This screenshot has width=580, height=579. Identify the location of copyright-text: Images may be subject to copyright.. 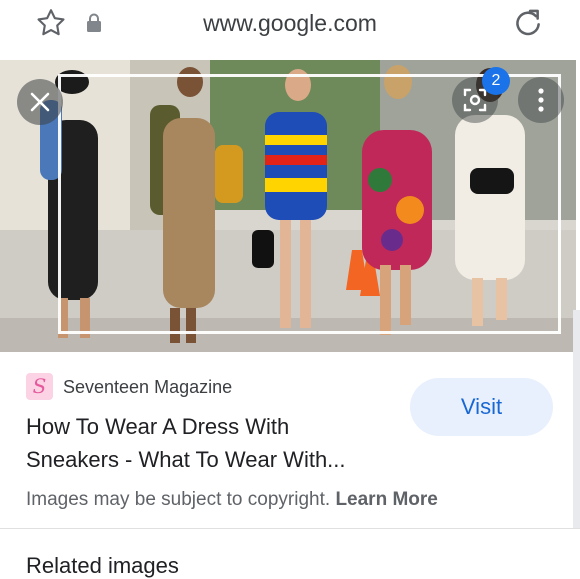
(178, 499).